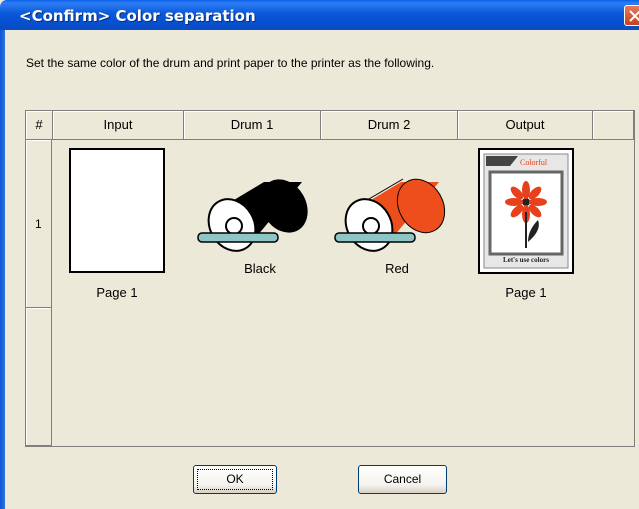  What do you see at coordinates (526, 292) in the screenshot?
I see `output-caption: Page 1` at bounding box center [526, 292].